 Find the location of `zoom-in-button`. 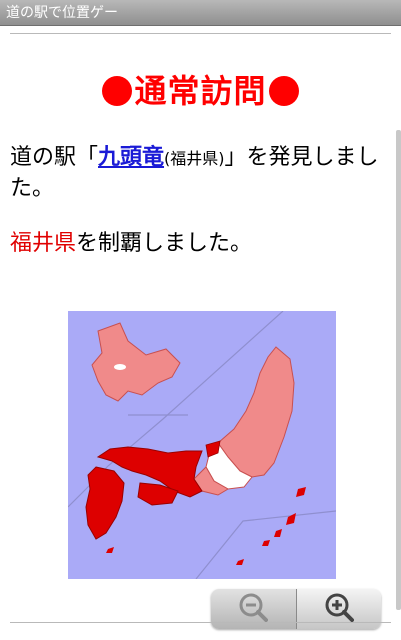

zoom-in-button is located at coordinates (338, 609).